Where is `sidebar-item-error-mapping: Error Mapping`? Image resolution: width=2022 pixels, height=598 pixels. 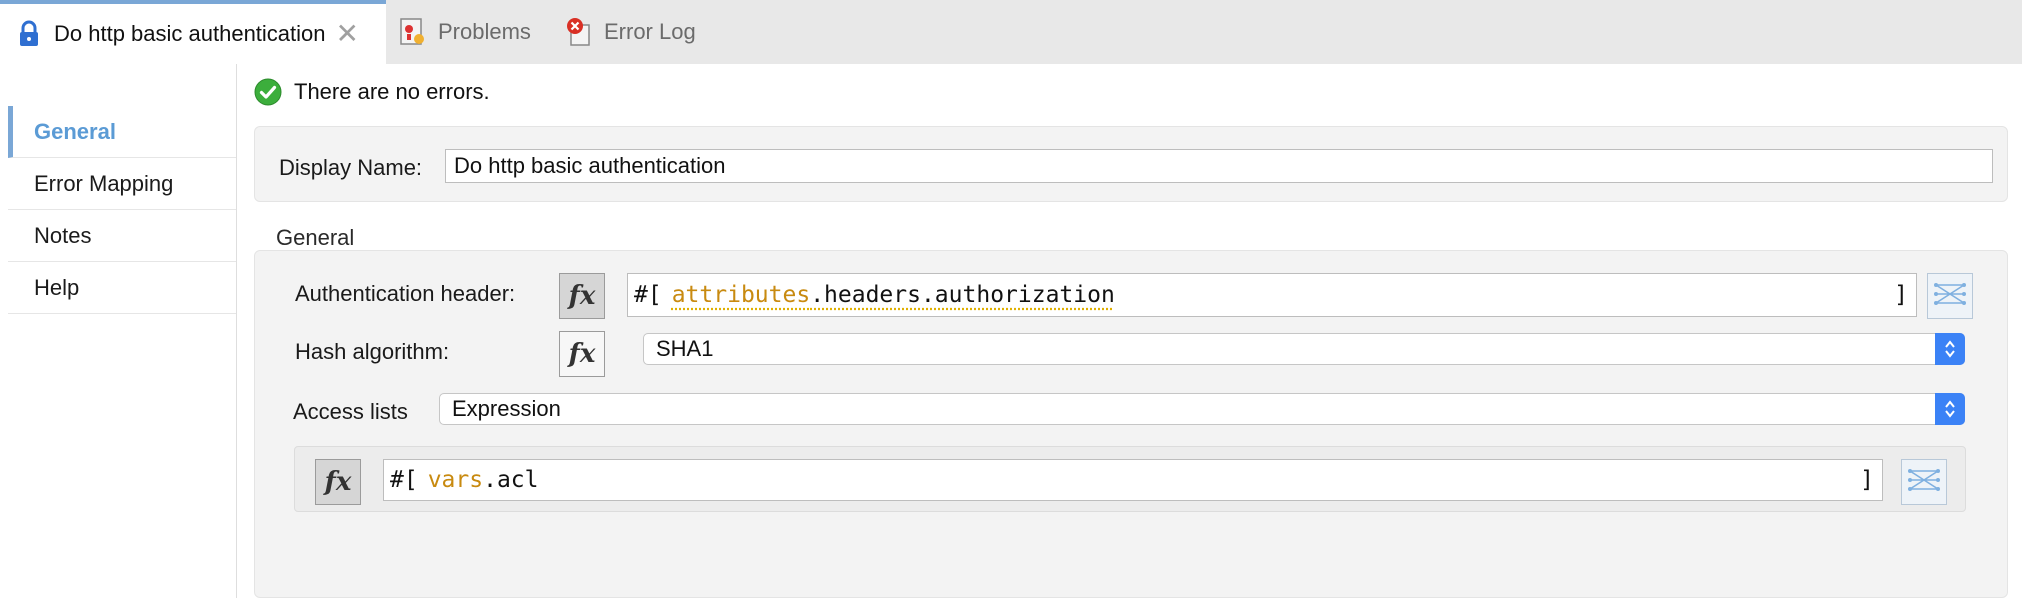 sidebar-item-error-mapping: Error Mapping is located at coordinates (122, 184).